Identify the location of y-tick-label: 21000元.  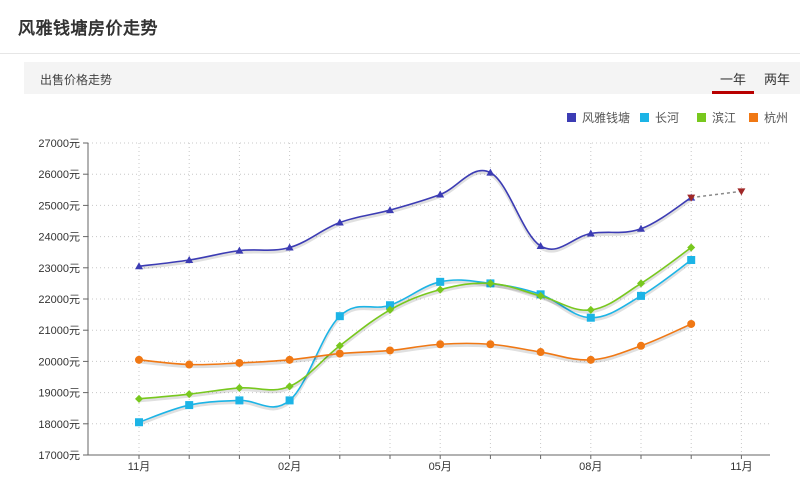
(59, 331).